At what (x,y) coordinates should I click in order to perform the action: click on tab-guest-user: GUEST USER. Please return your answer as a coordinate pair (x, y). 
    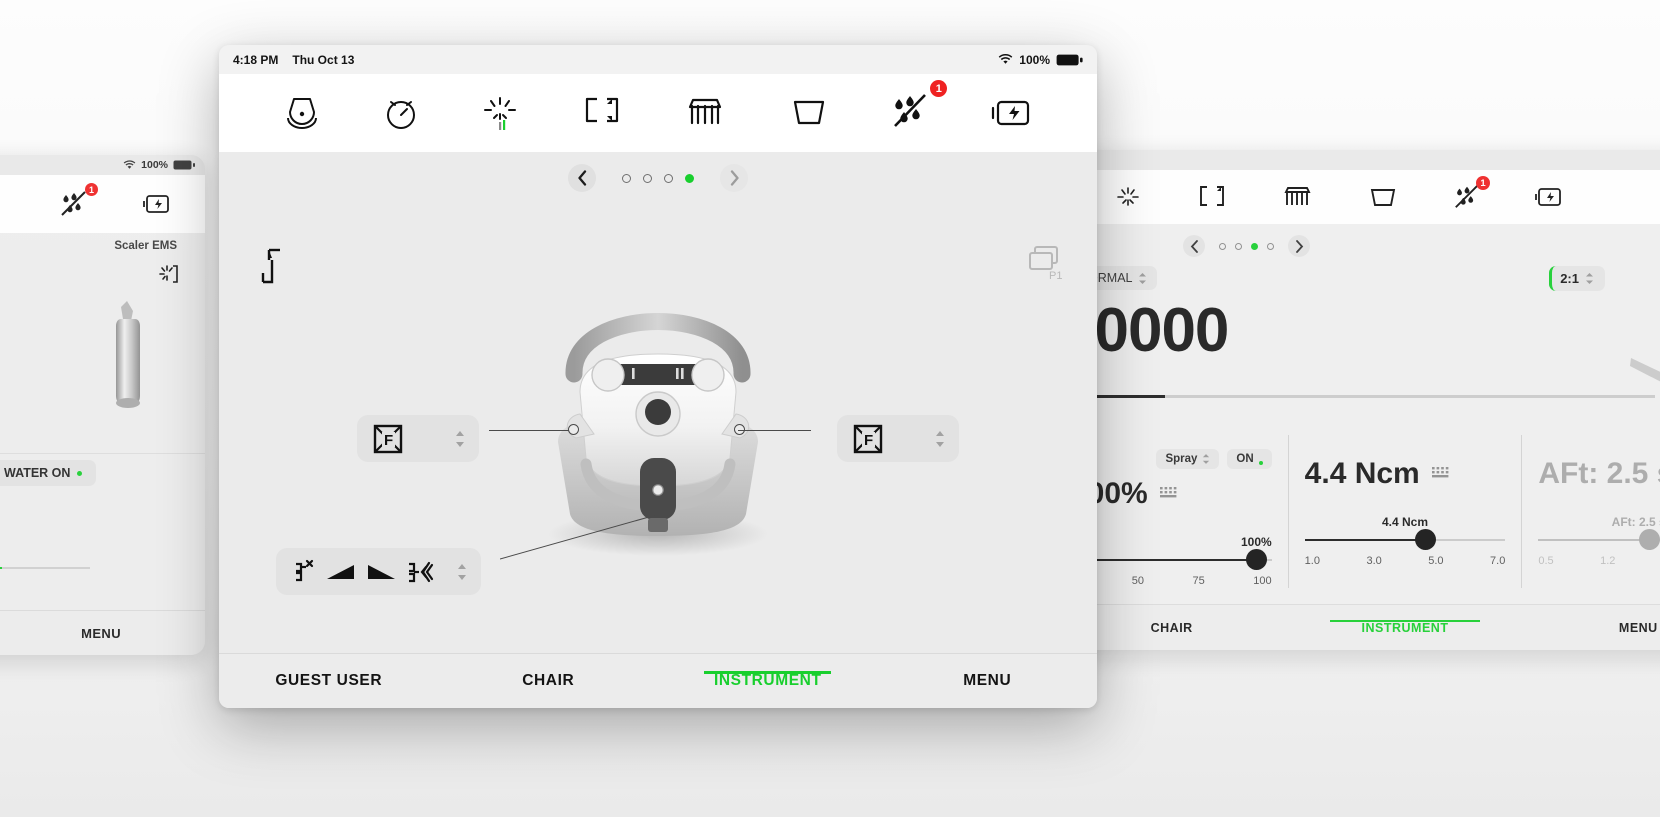
    Looking at the image, I should click on (329, 681).